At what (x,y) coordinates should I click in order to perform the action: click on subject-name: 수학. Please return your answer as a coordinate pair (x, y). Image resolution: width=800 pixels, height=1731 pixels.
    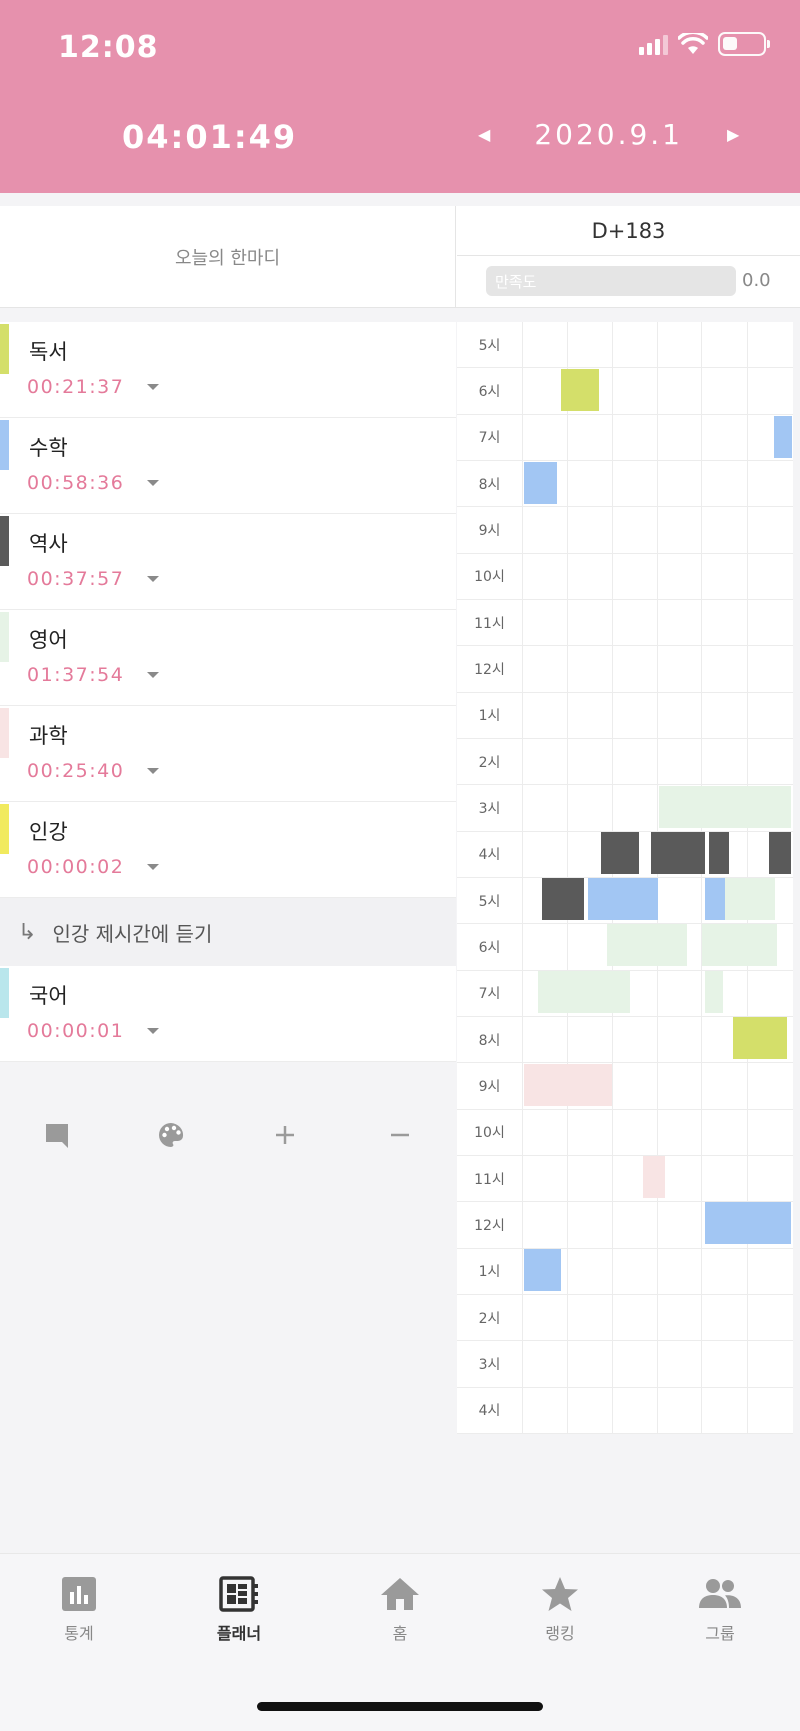
    Looking at the image, I should click on (48, 448).